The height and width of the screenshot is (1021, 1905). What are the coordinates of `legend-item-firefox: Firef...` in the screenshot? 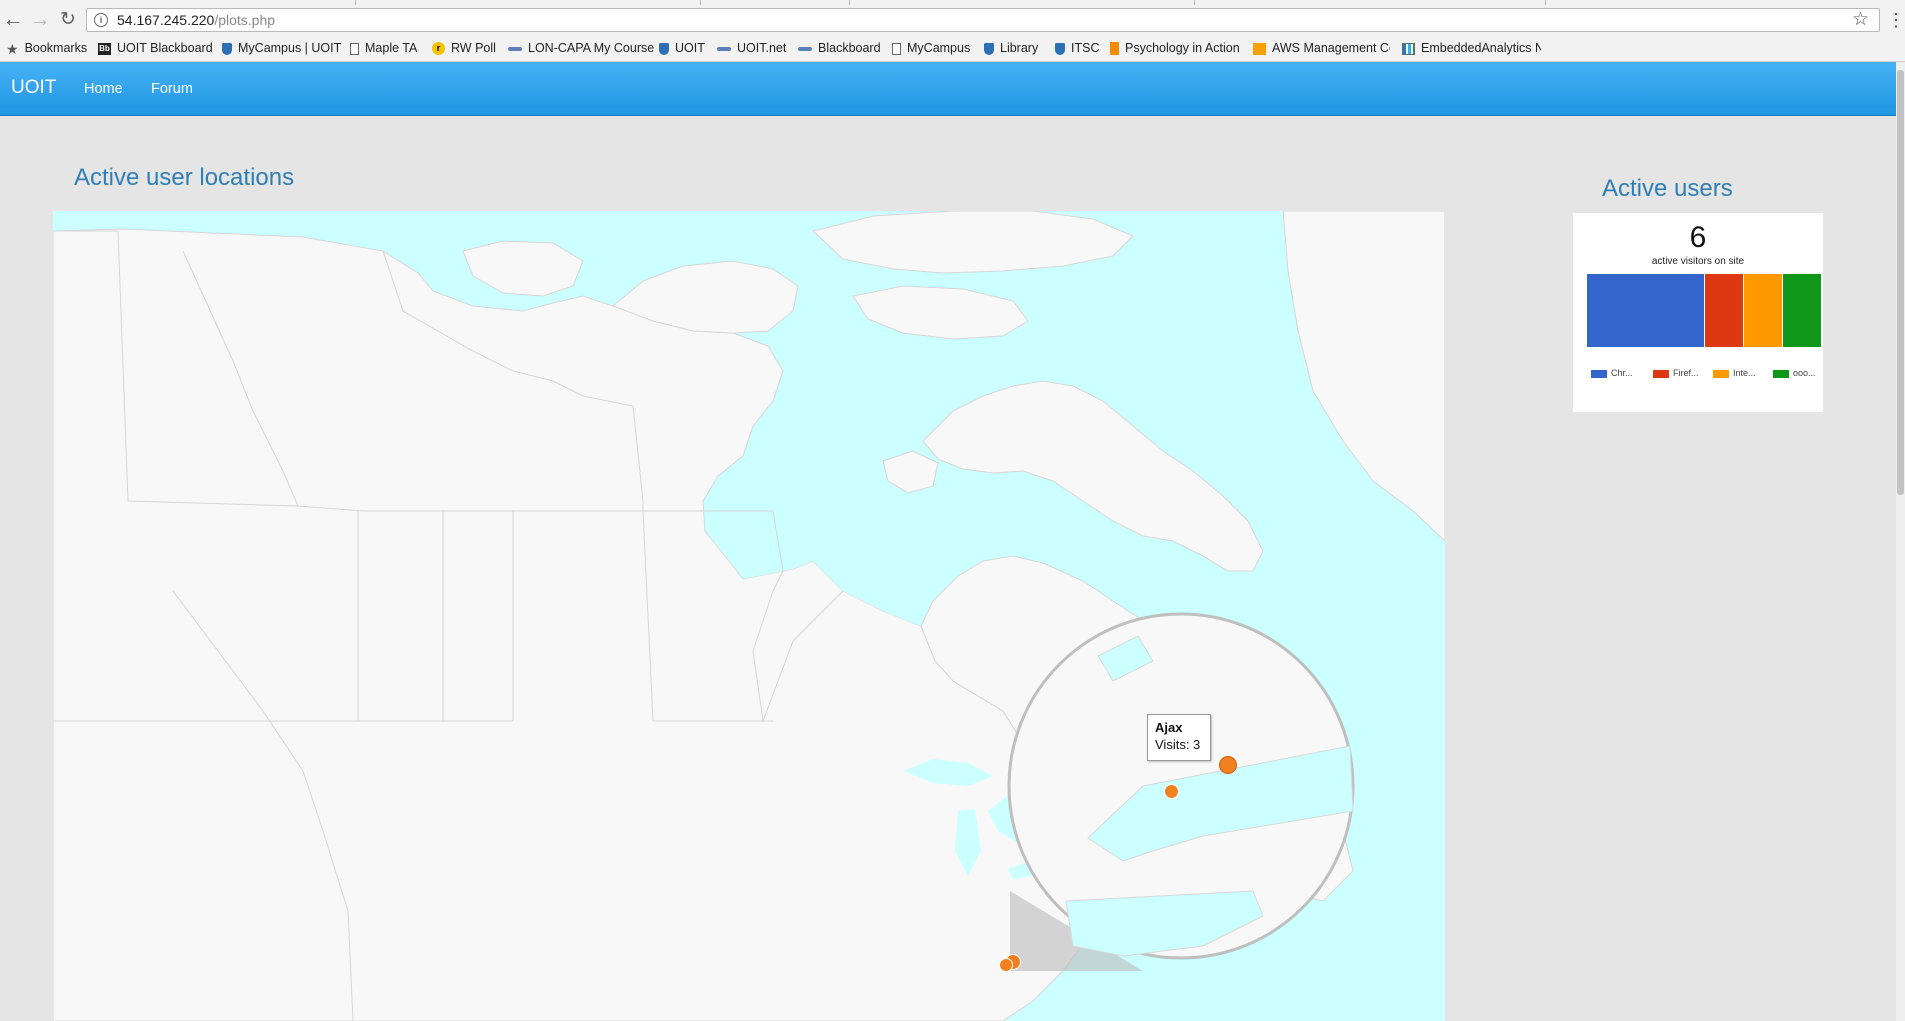 It's located at (1676, 373).